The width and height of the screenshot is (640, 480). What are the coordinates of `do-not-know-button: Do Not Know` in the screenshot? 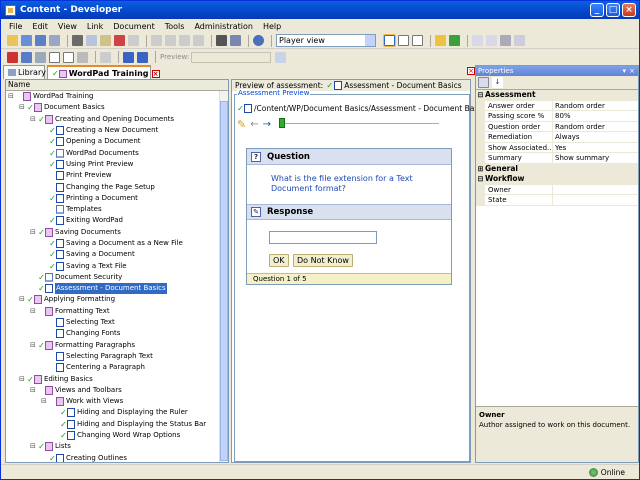 It's located at (323, 260).